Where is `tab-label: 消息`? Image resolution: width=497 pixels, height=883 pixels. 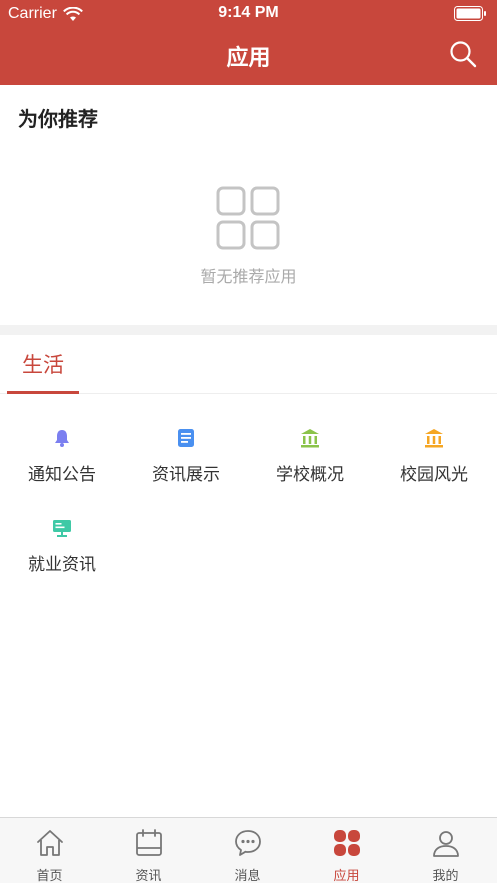 tab-label: 消息 is located at coordinates (247, 876).